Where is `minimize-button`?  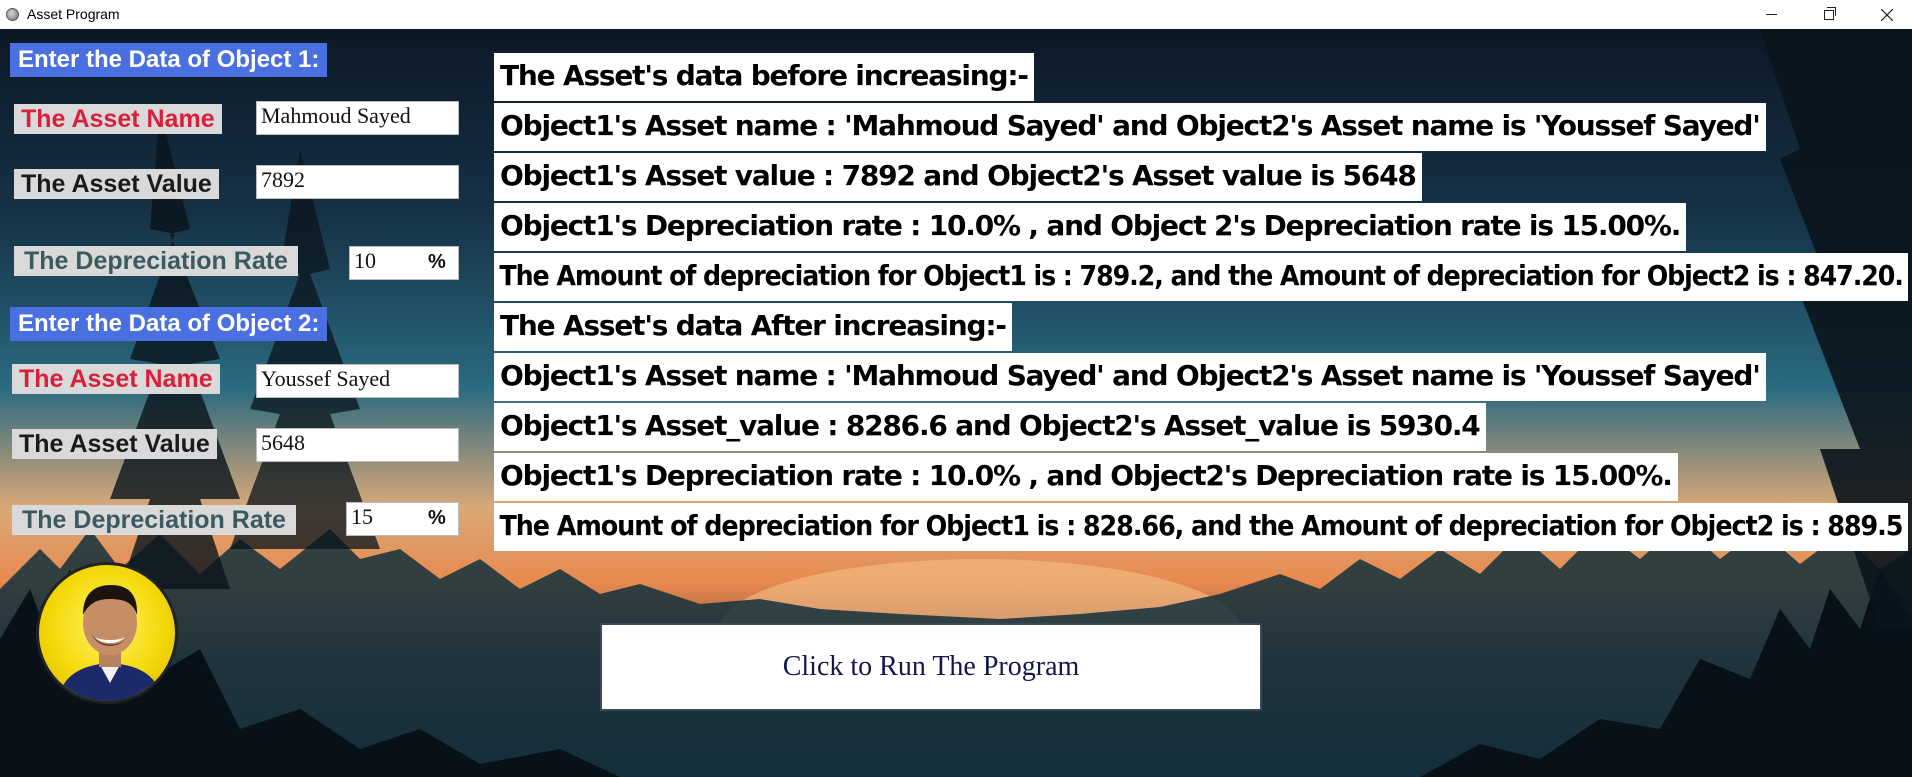 minimize-button is located at coordinates (1771, 14).